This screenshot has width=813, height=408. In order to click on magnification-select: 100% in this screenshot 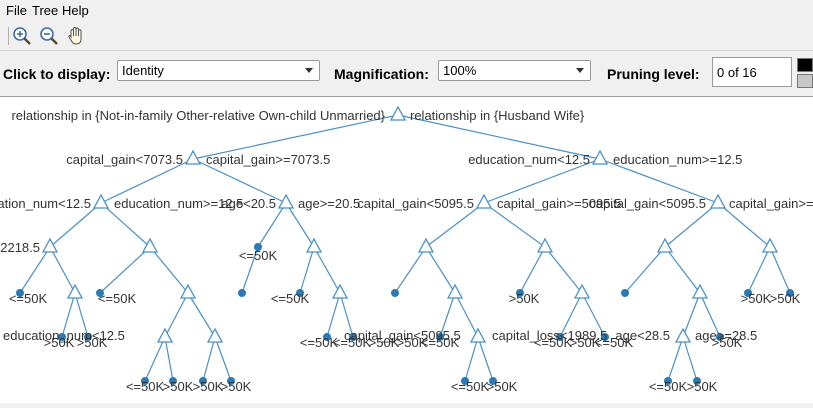, I will do `click(514, 70)`.